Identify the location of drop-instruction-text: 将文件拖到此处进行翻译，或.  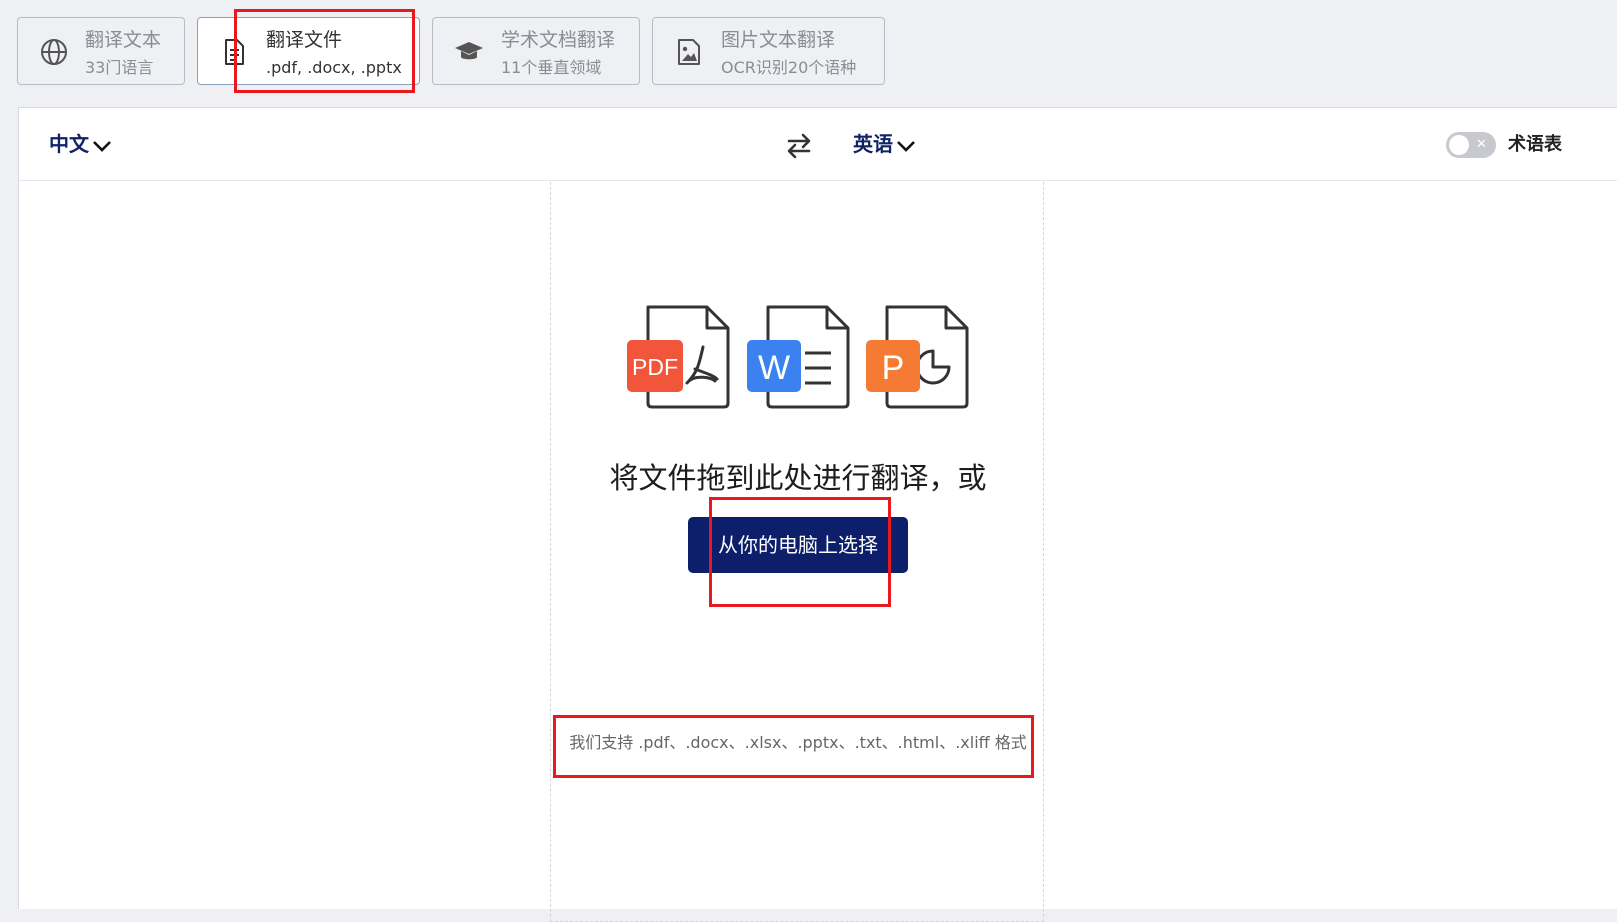
(798, 478).